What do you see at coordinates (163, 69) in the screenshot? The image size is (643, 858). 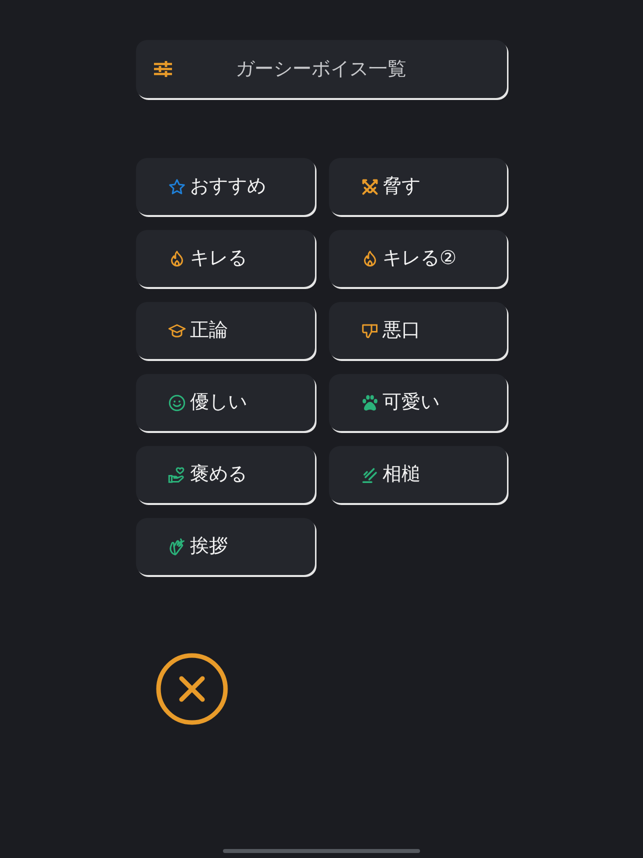 I see `sliders-icon` at bounding box center [163, 69].